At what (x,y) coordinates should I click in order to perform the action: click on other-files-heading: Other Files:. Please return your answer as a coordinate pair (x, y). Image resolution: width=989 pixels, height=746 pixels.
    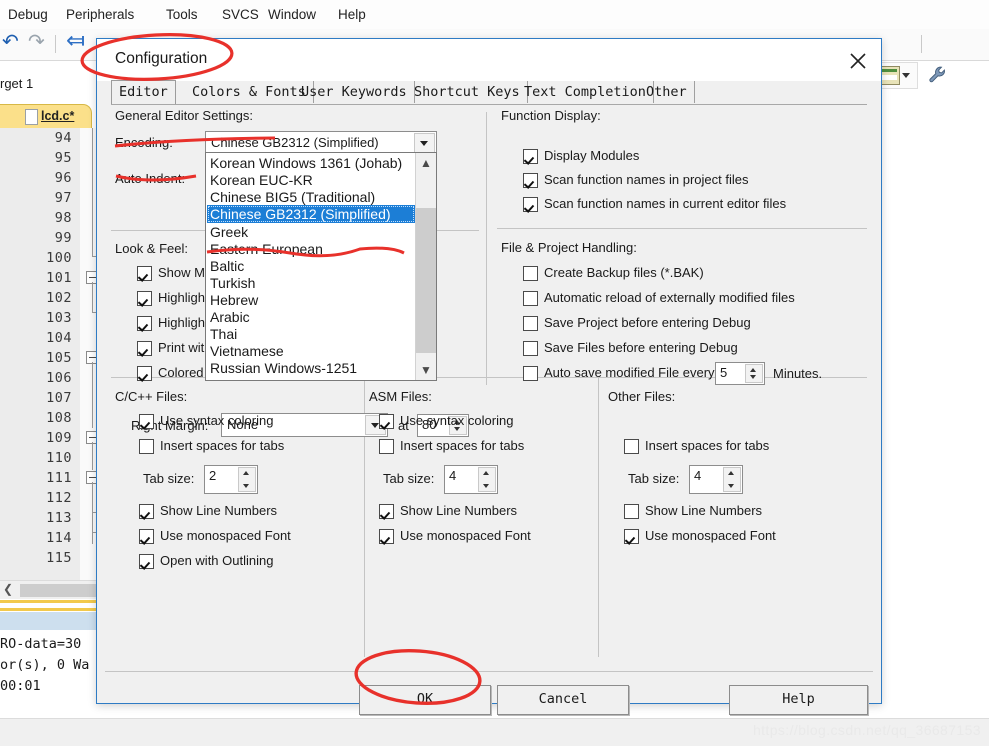
    Looking at the image, I should click on (642, 396).